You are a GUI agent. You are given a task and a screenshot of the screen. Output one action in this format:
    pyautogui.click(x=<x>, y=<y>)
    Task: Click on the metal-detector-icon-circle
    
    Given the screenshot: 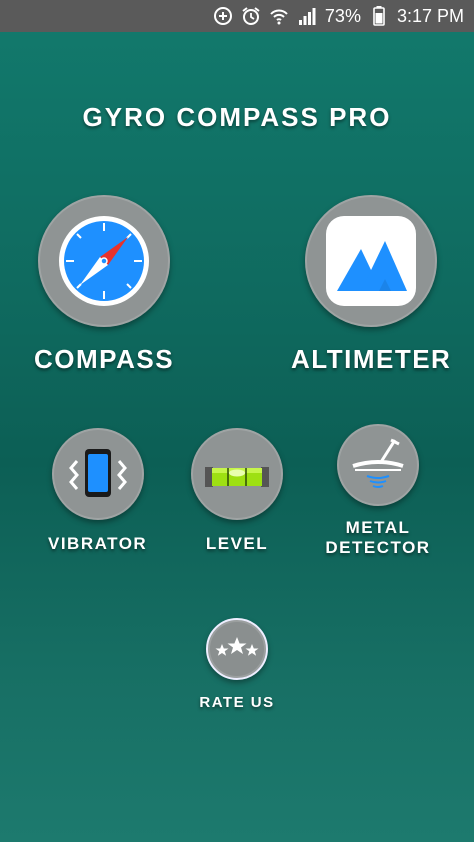 What is the action you would take?
    pyautogui.click(x=378, y=465)
    